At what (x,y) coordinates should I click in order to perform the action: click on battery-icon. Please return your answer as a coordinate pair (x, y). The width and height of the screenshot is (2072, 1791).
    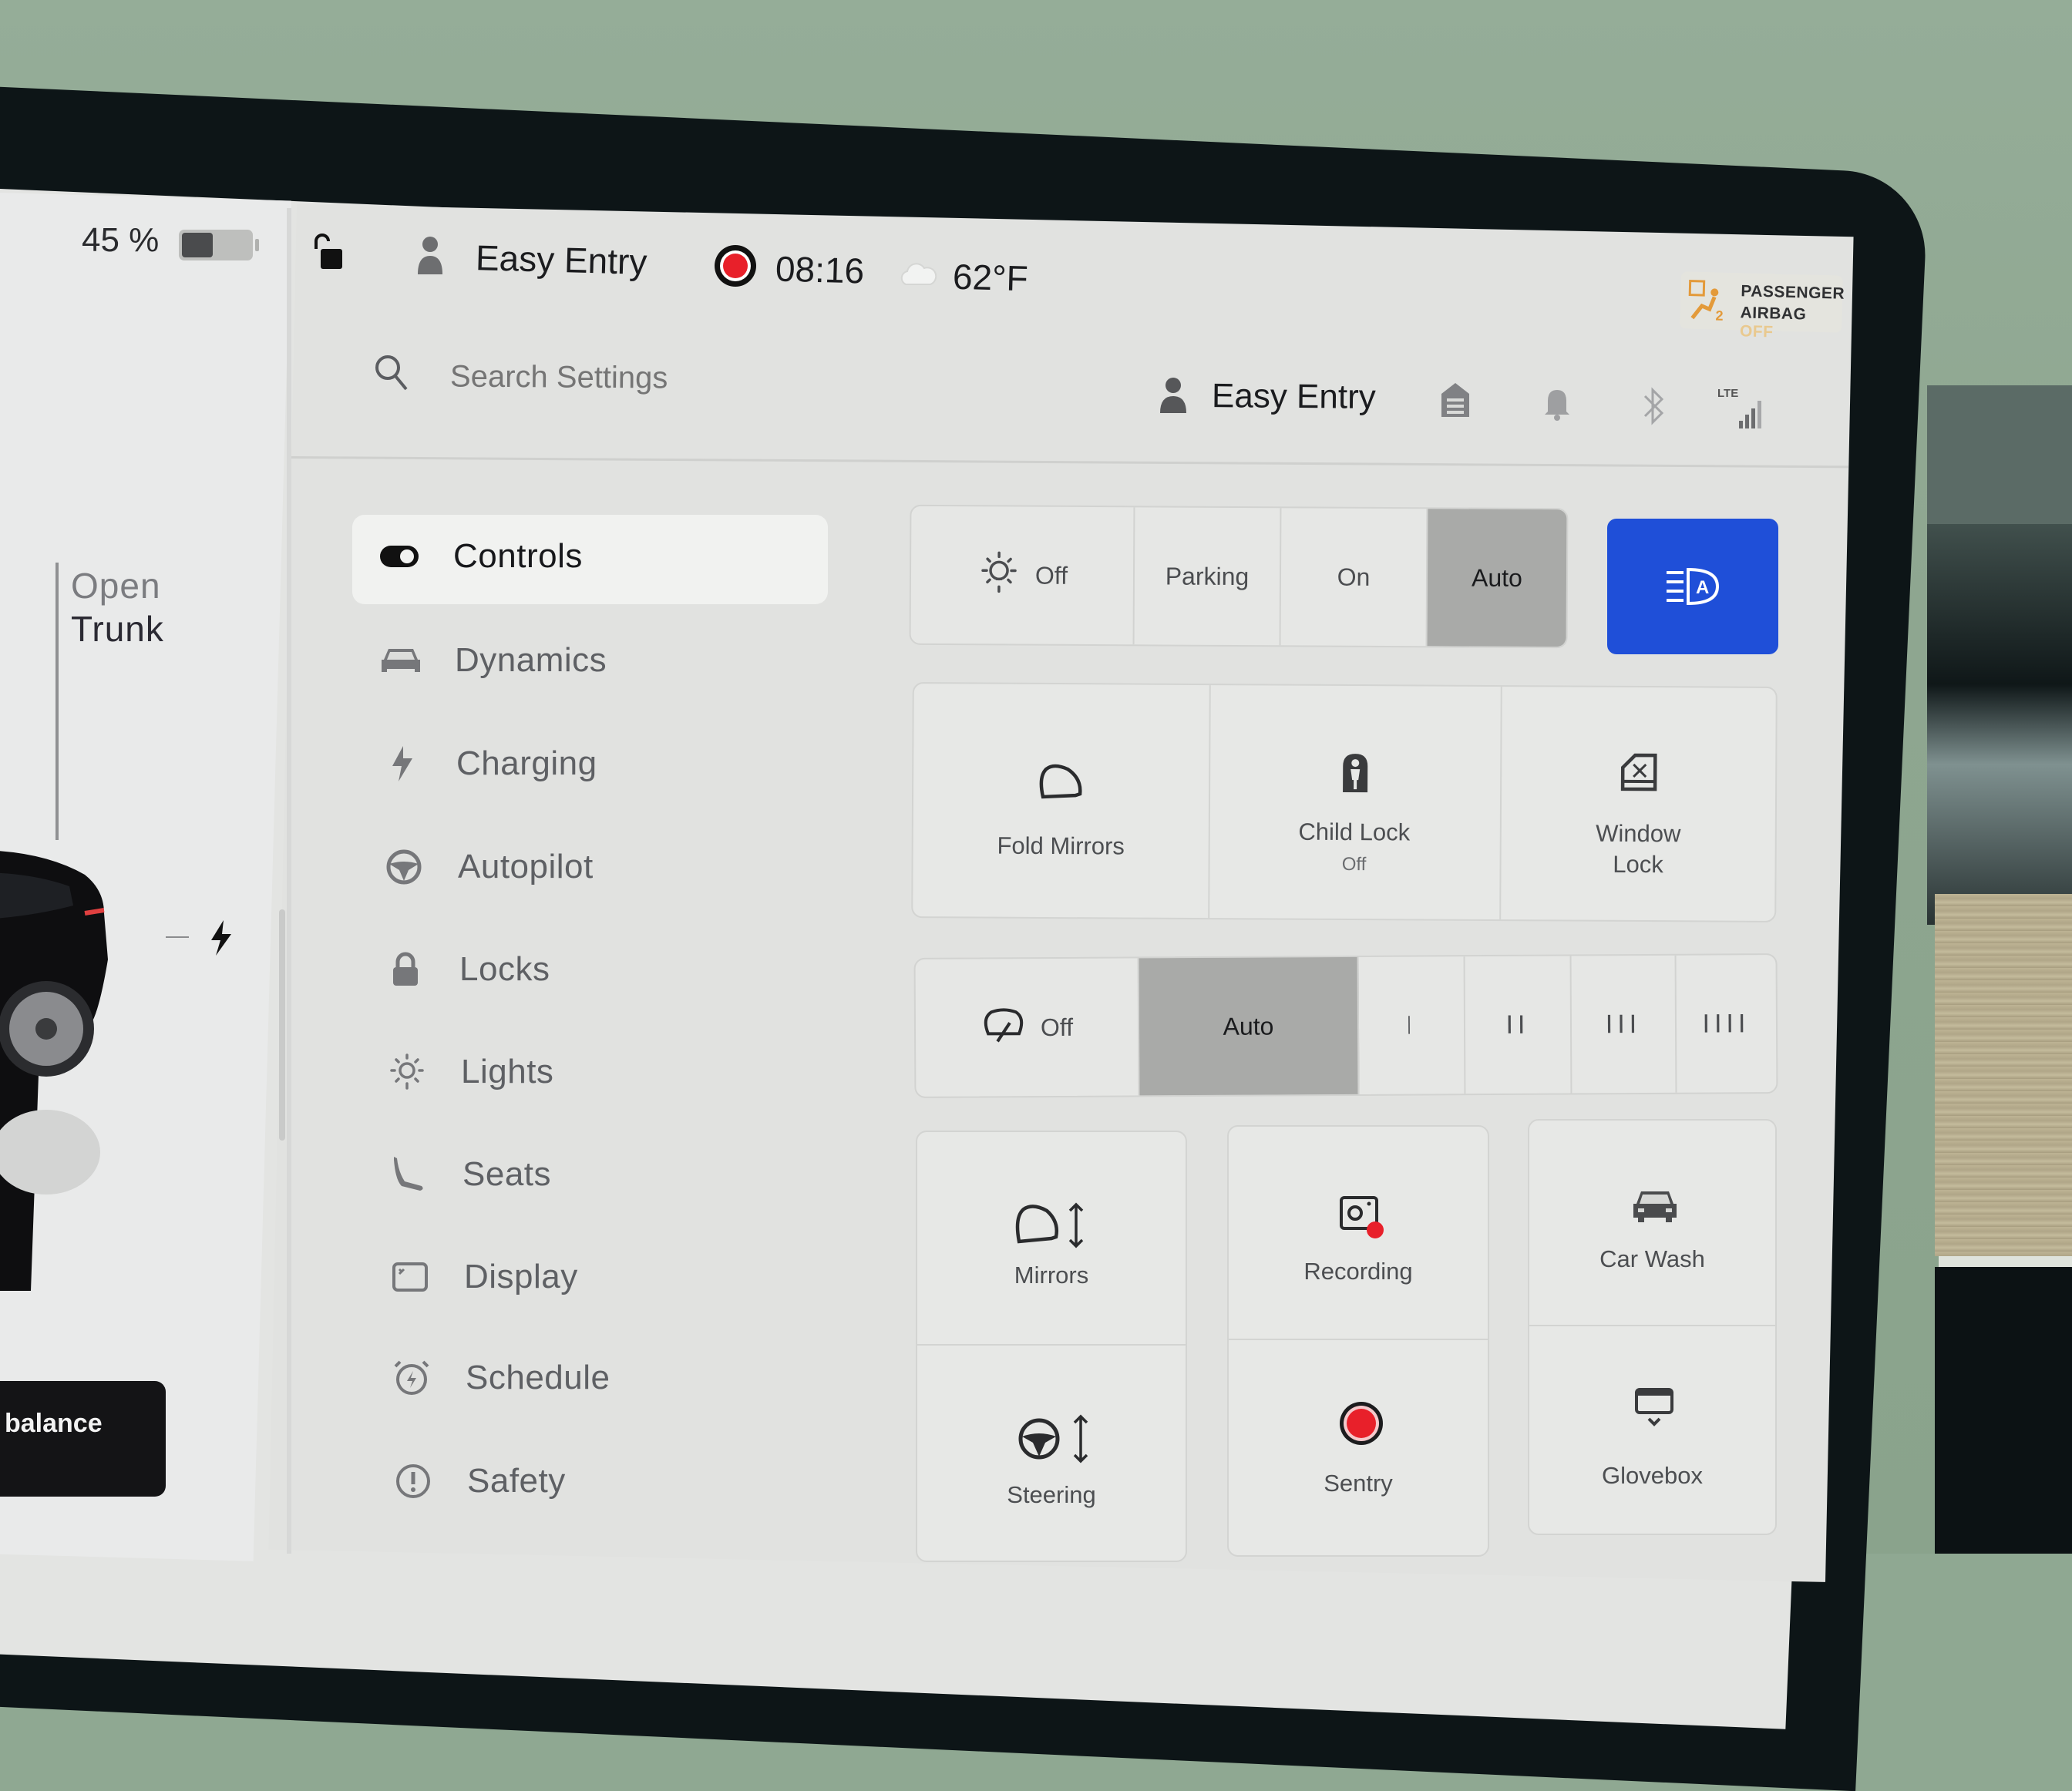
    Looking at the image, I should click on (219, 245).